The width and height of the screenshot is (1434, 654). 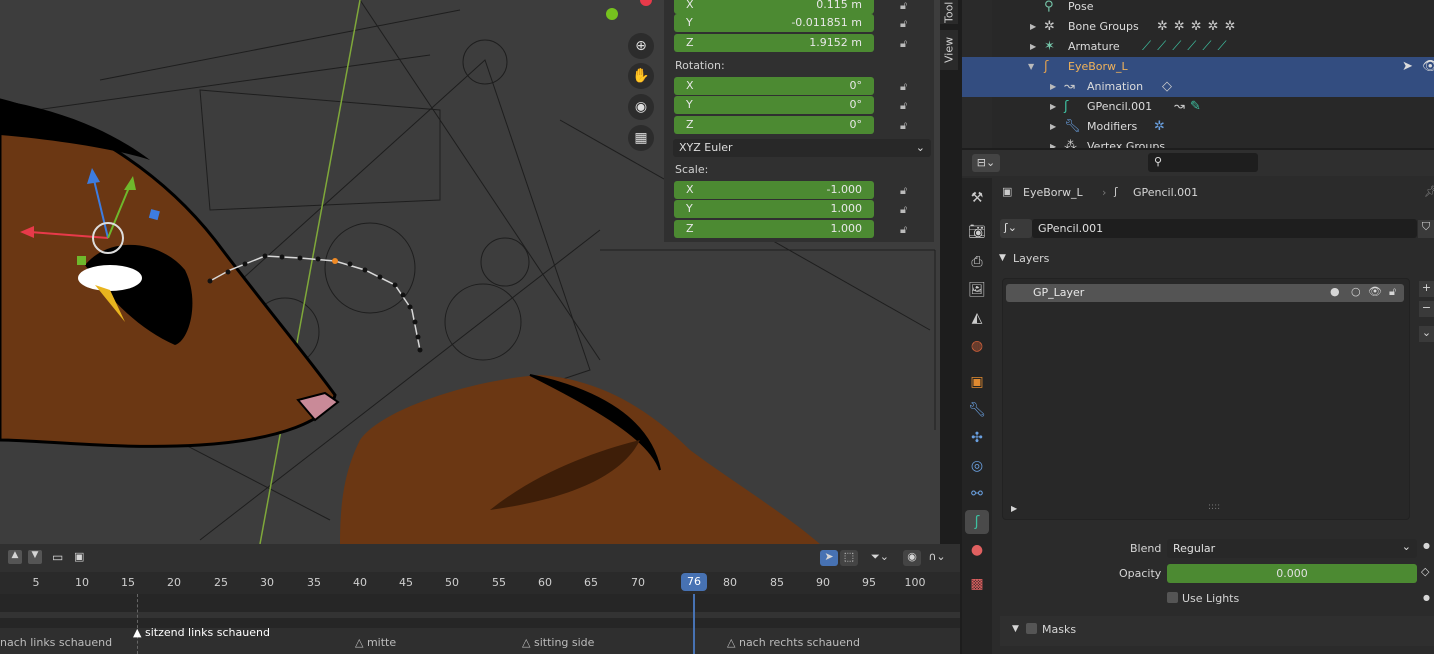 I want to click on use-lights-checkbox, so click(x=1172, y=597).